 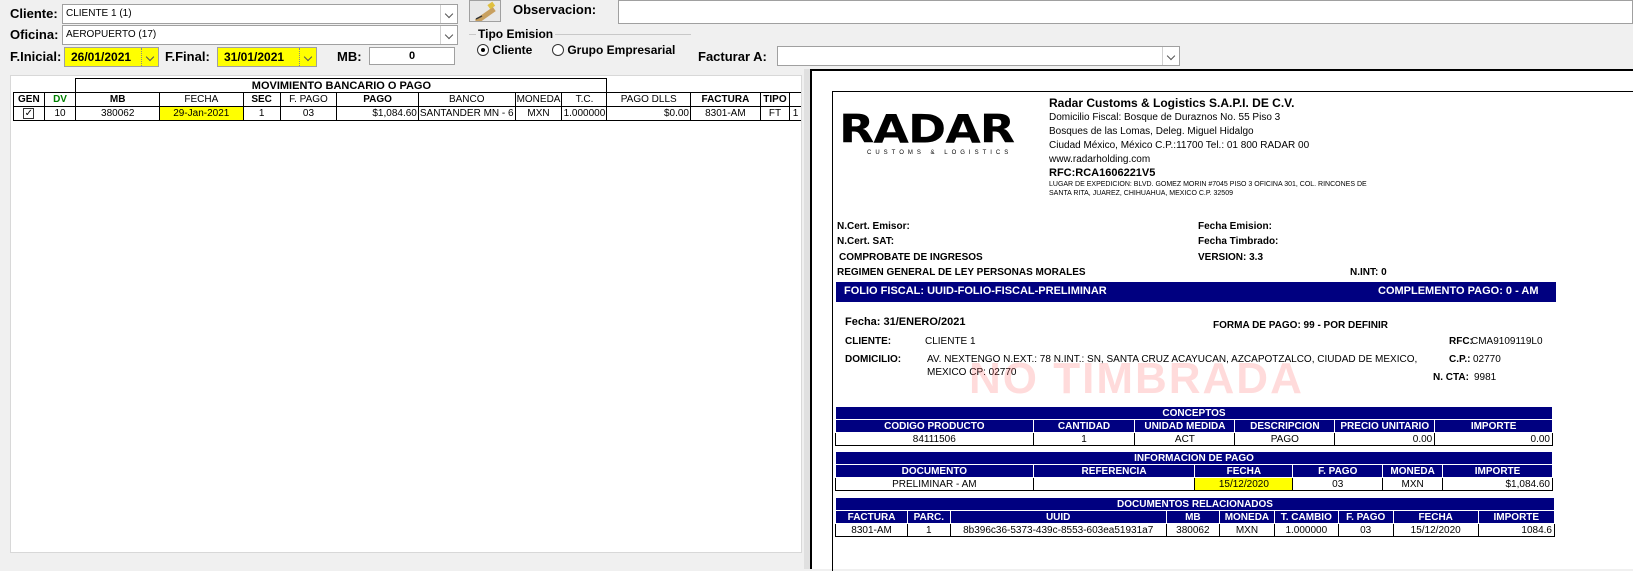 I want to click on finicial-label: F.Inicial:, so click(x=36, y=56).